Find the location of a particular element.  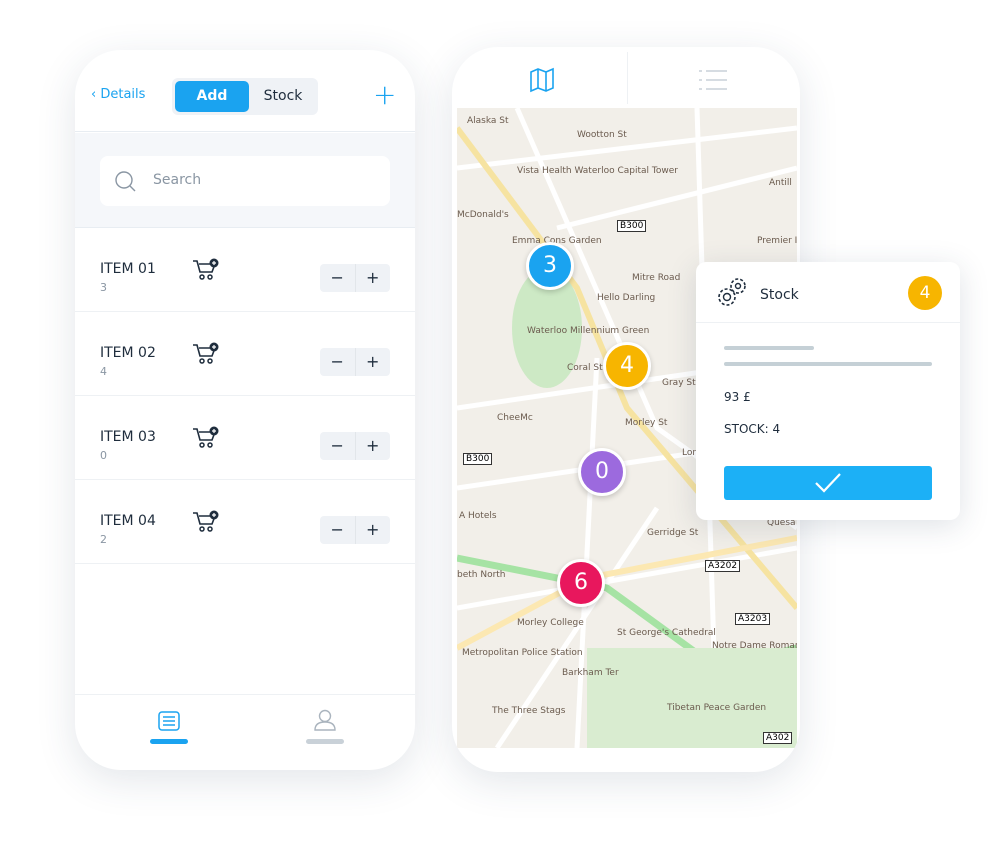

search-area: Search is located at coordinates (245, 180).